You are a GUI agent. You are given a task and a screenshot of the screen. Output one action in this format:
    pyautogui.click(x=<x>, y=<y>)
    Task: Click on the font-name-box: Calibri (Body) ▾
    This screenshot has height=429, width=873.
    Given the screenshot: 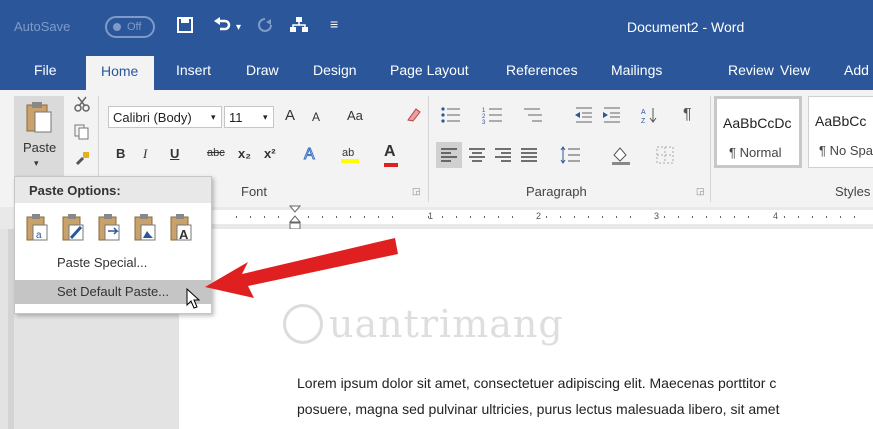 What is the action you would take?
    pyautogui.click(x=165, y=117)
    